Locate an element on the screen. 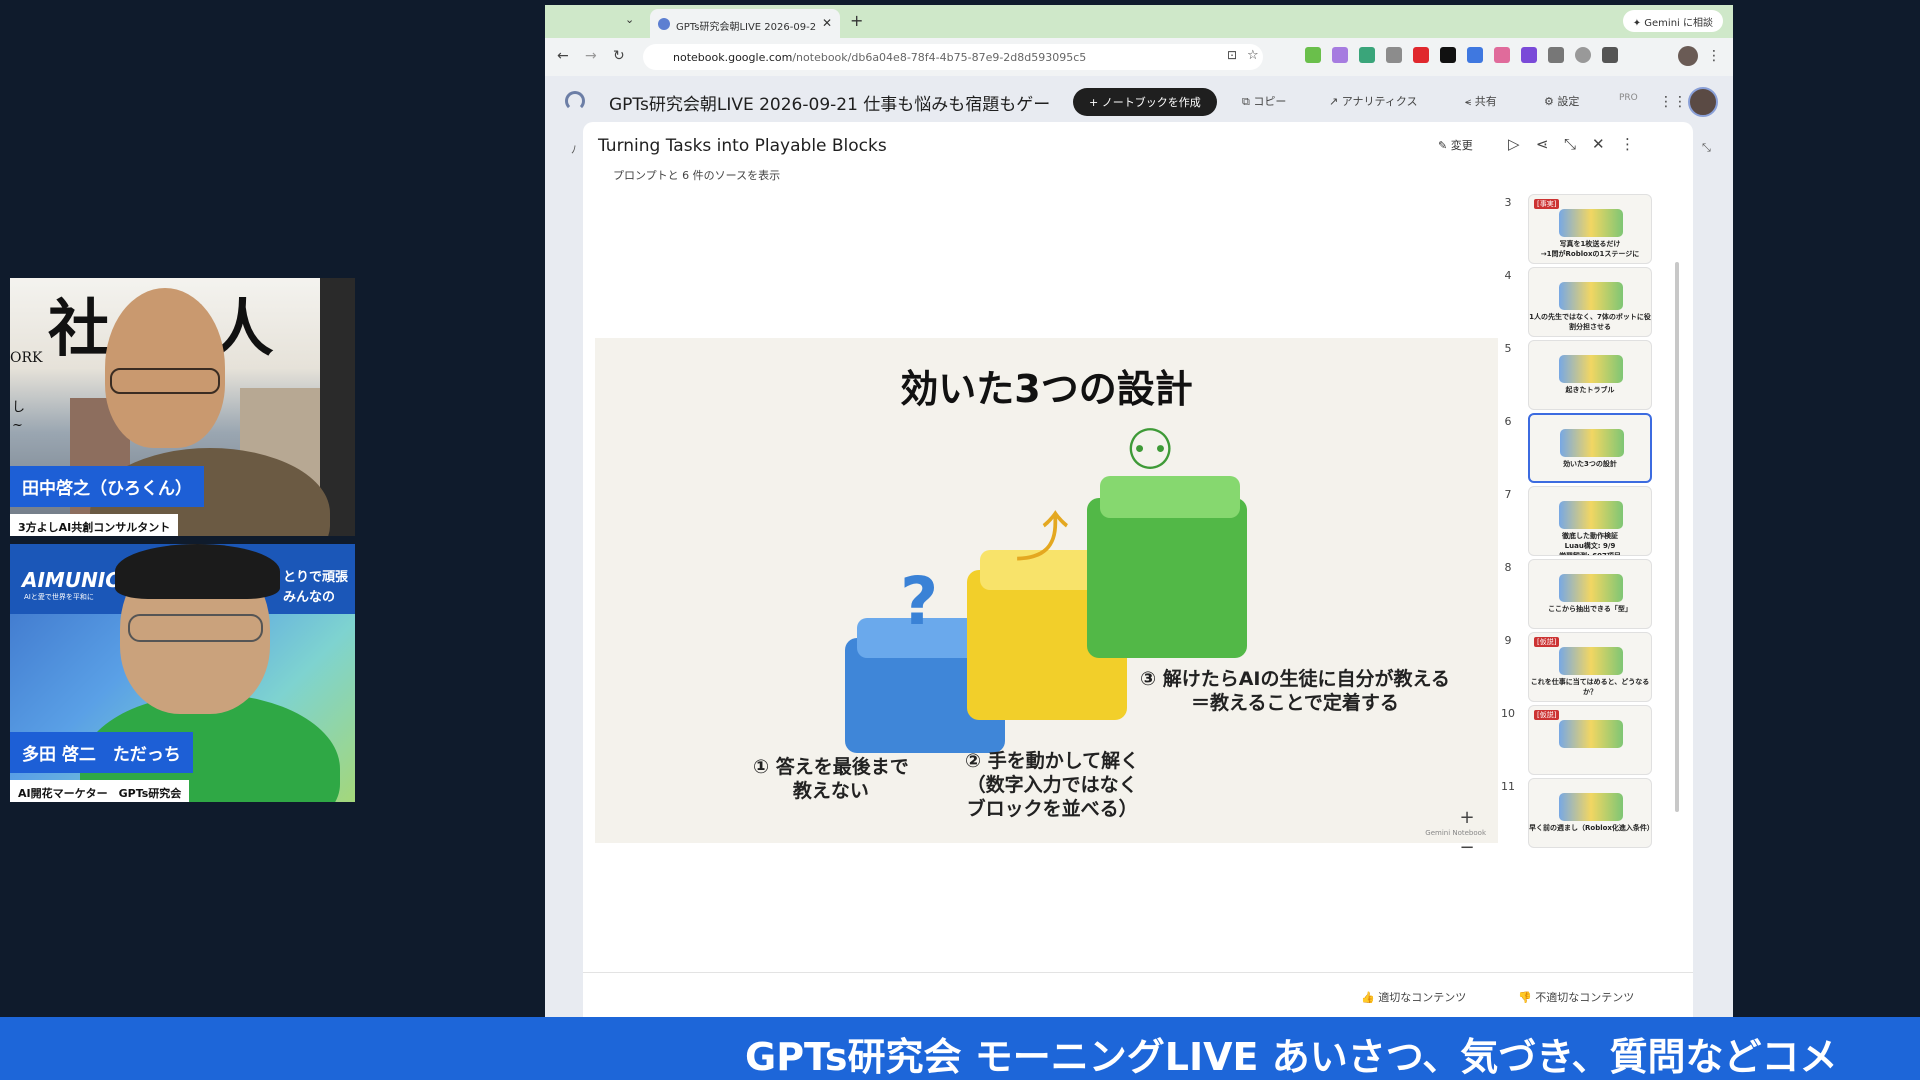 The height and width of the screenshot is (1080, 1920). thumbnail-number: 11 is located at coordinates (1508, 786).